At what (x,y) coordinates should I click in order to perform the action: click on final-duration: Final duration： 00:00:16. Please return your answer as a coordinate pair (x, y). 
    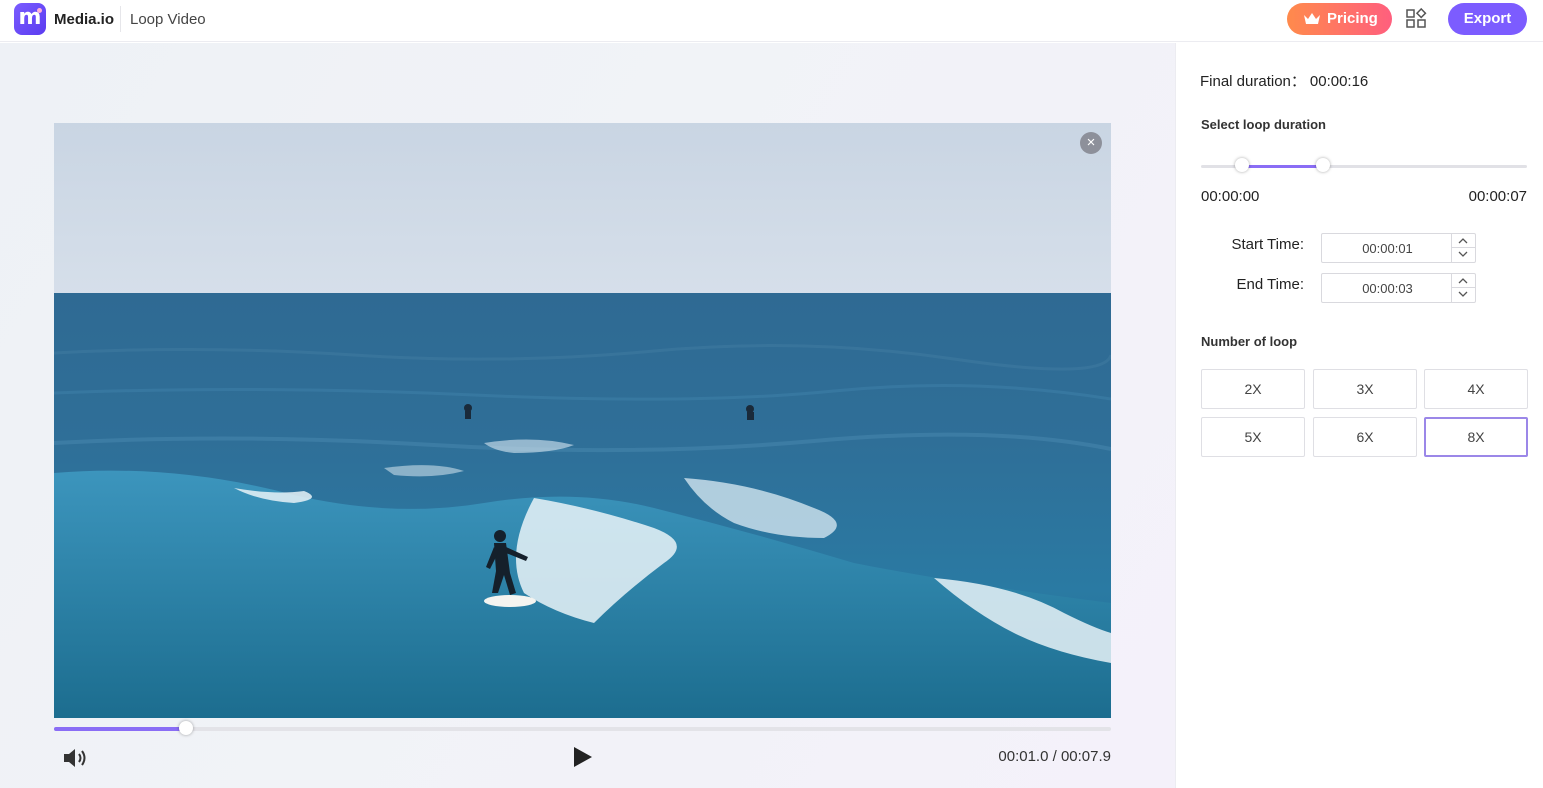
    Looking at the image, I should click on (1284, 80).